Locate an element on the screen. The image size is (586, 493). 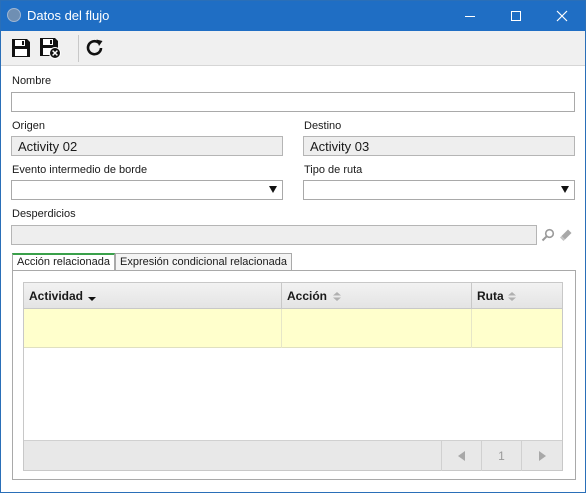
destino-field is located at coordinates (439, 146).